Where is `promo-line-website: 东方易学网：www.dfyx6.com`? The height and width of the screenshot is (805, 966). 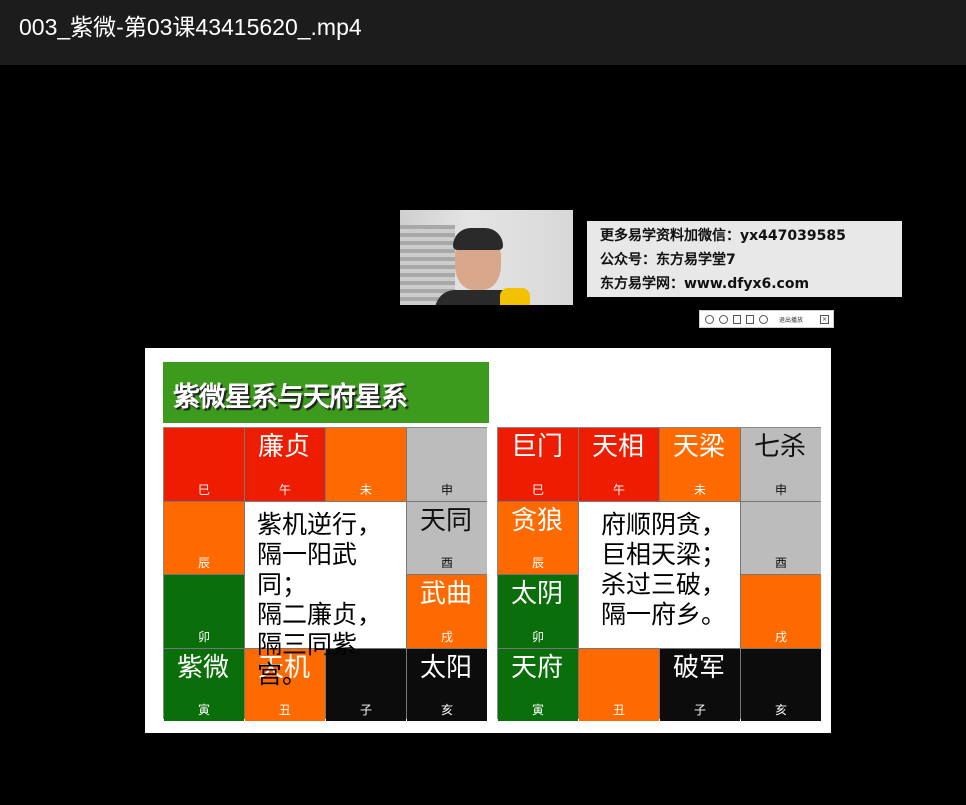
promo-line-website: 东方易学网：www.dfyx6.com is located at coordinates (705, 284).